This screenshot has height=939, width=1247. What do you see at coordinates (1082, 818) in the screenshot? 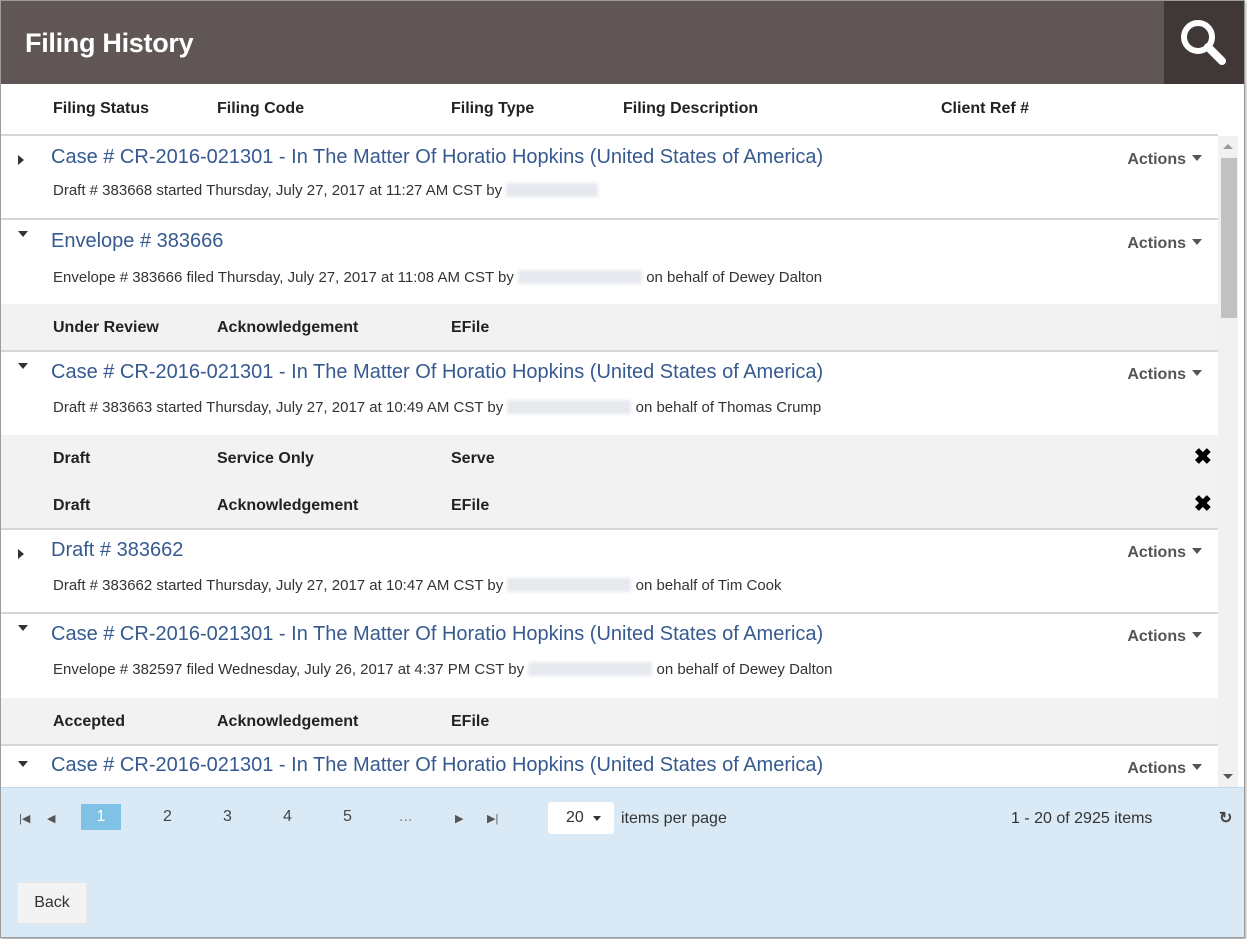
I see `items-count: 1 - 20 of 2925 items` at bounding box center [1082, 818].